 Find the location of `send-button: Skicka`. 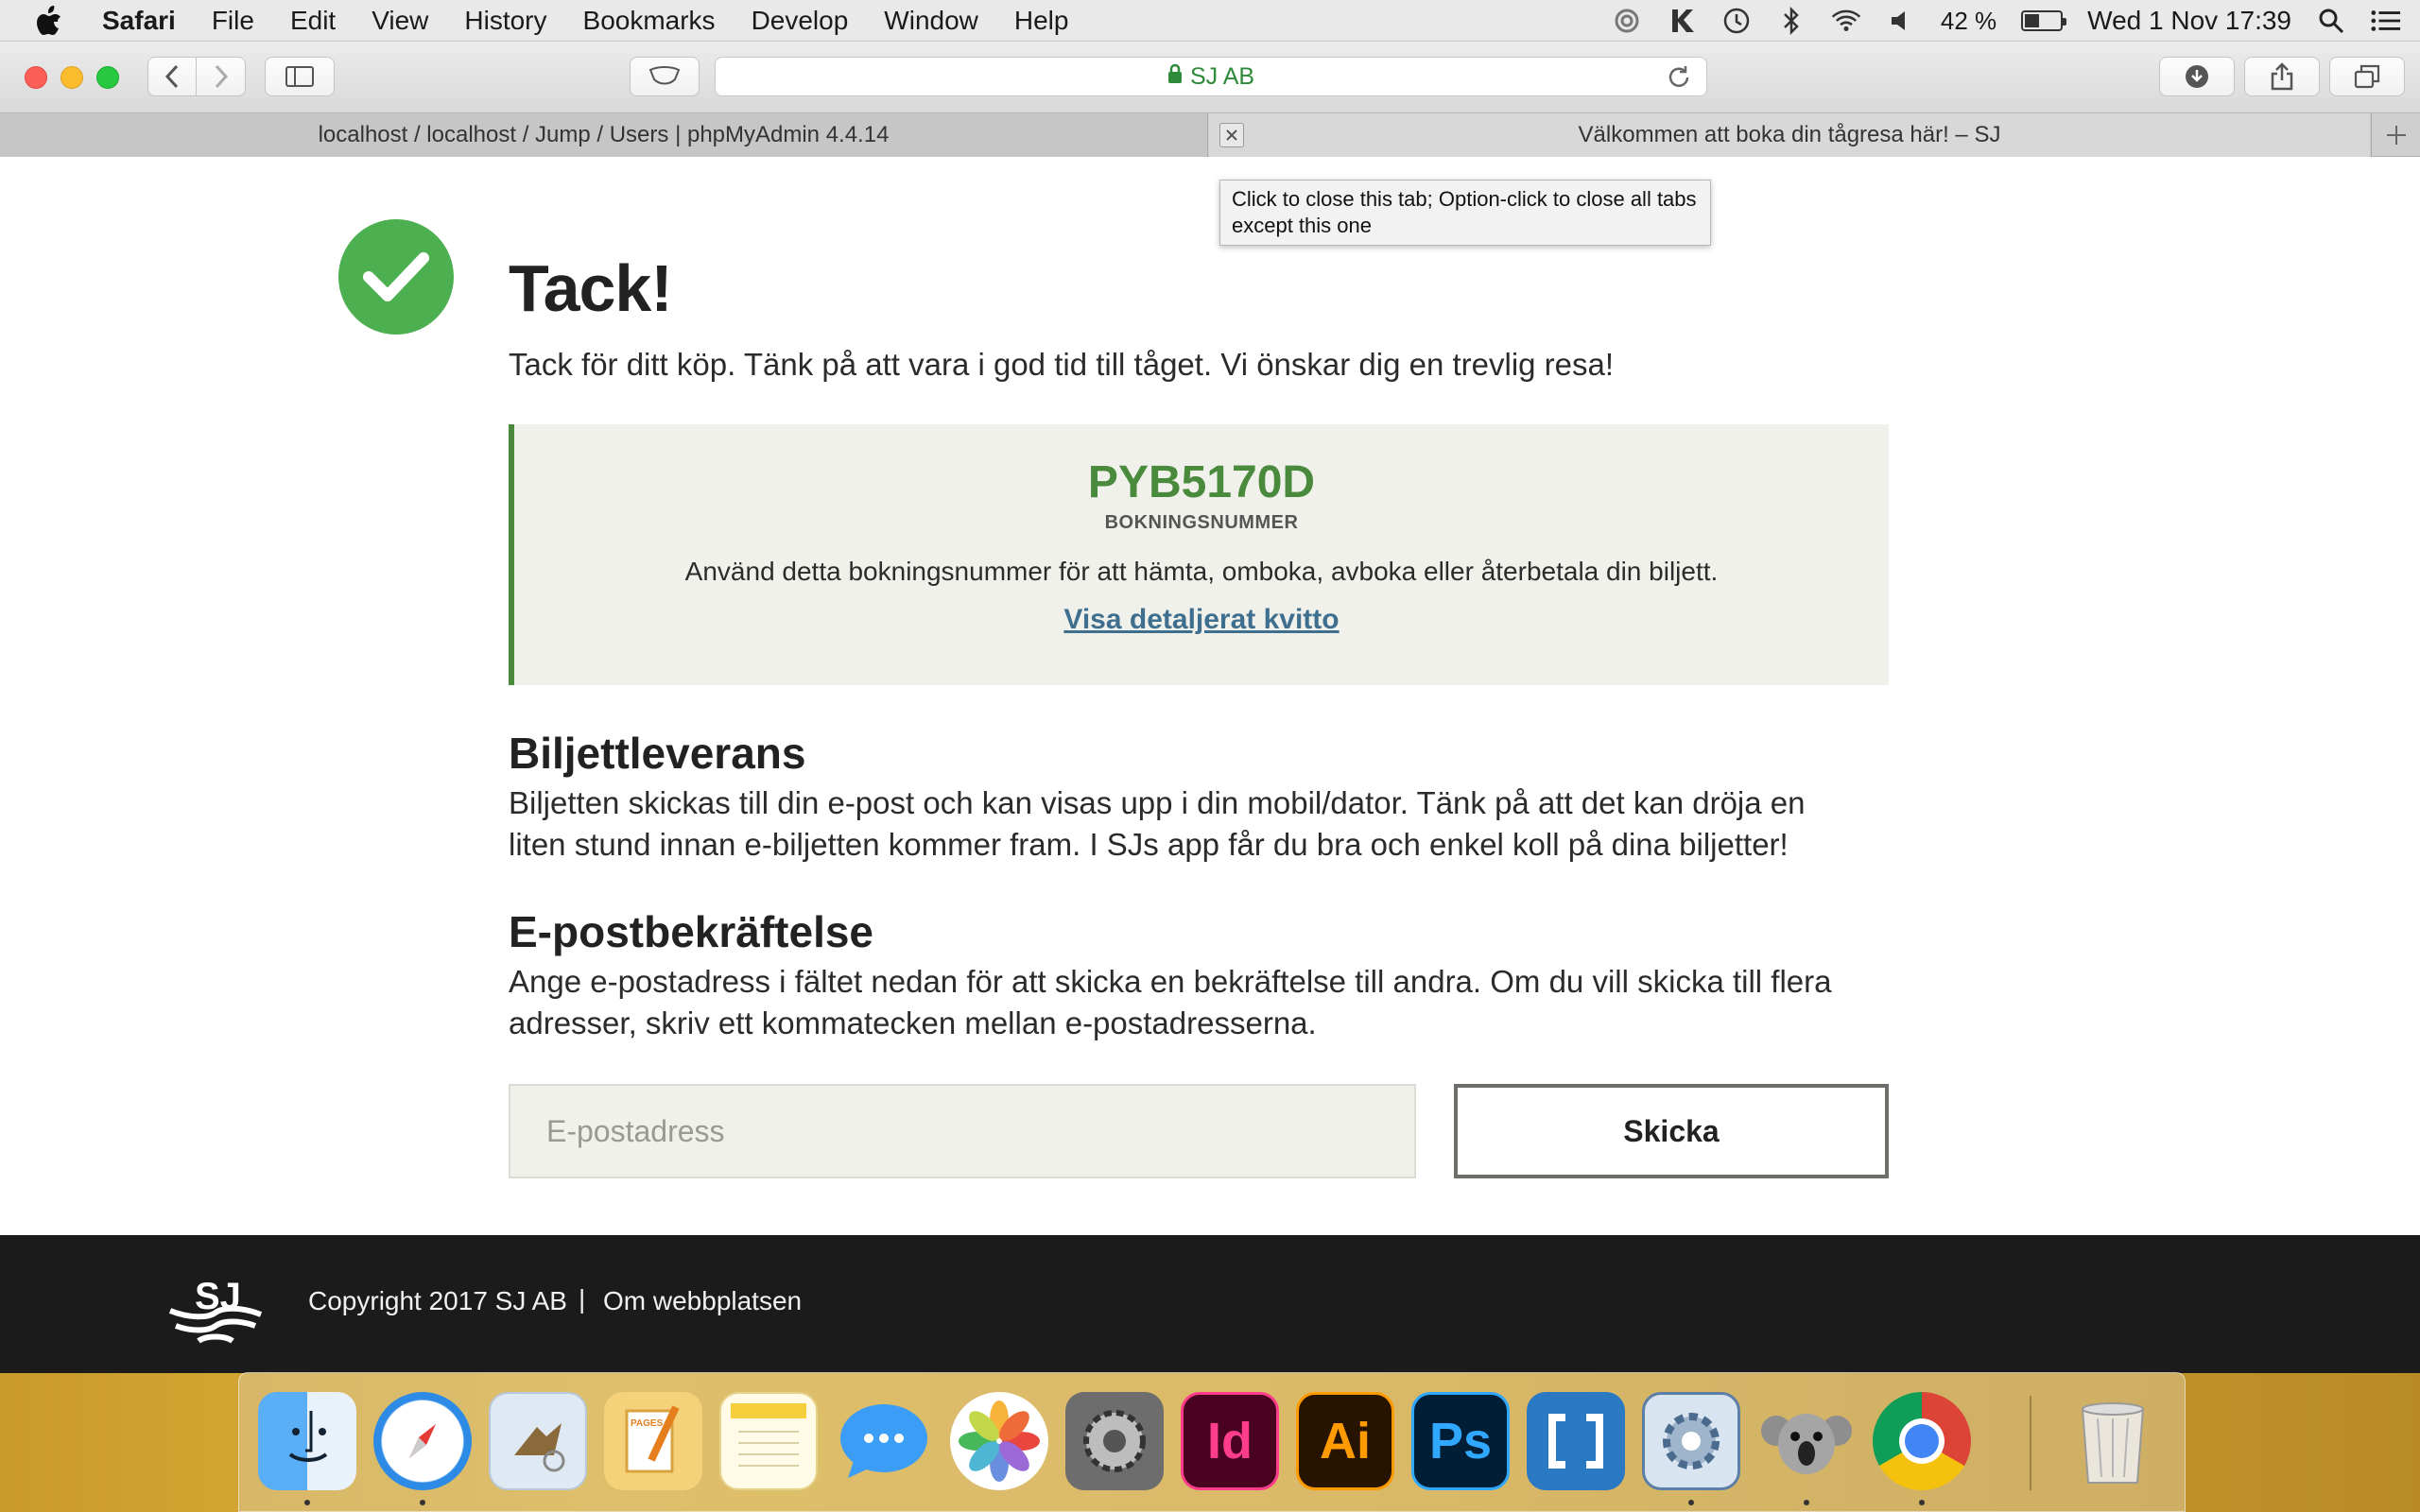

send-button: Skicka is located at coordinates (1672, 1131).